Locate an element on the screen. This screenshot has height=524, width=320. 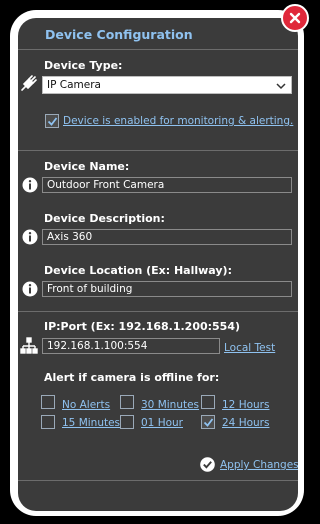
device-type-selected: IP Camera is located at coordinates (74, 85).